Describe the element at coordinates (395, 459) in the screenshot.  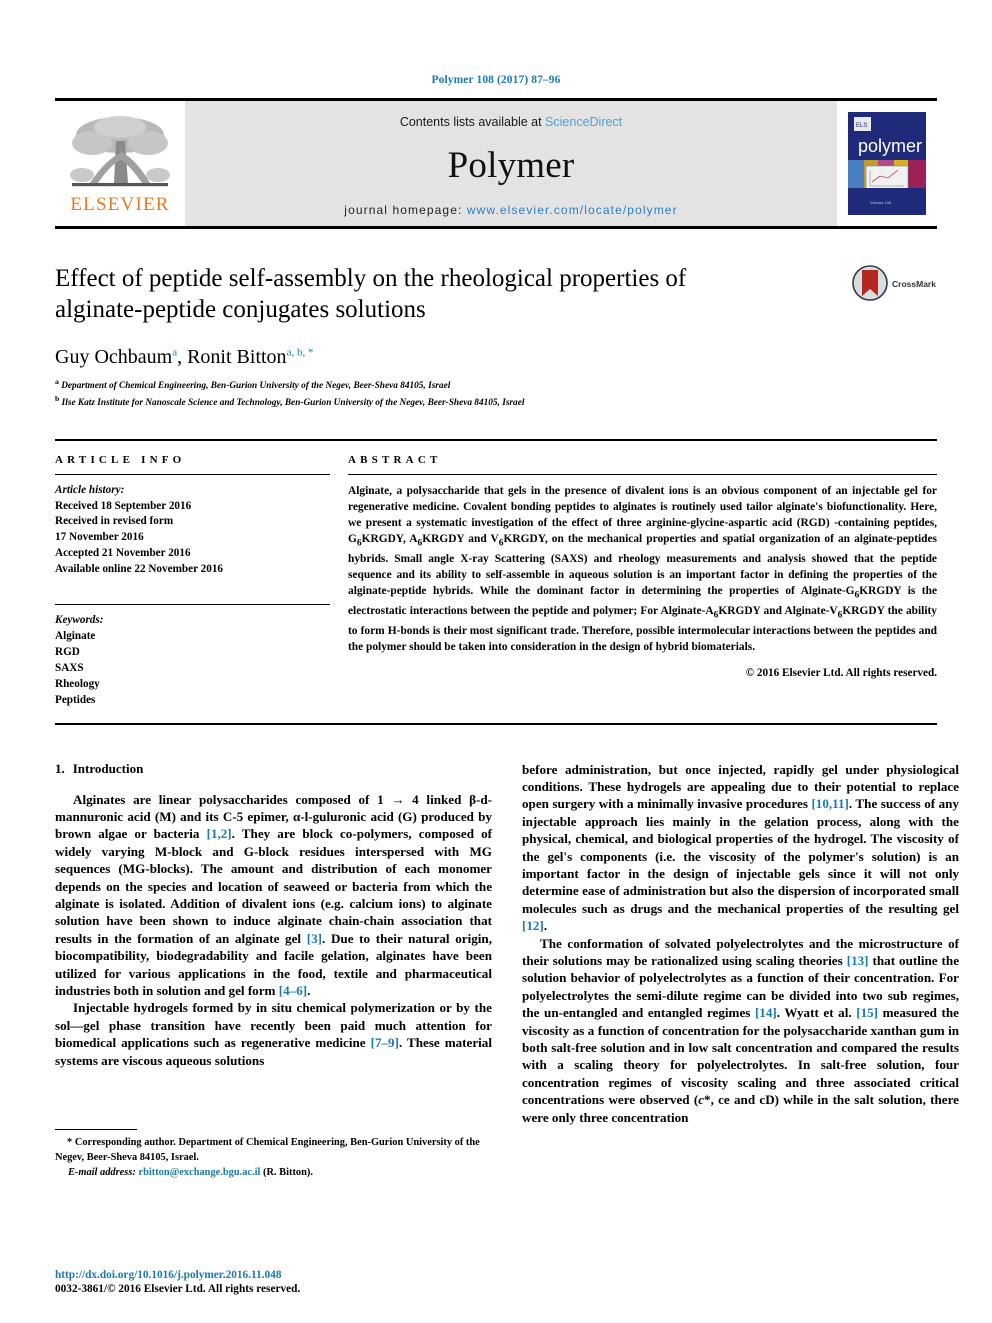
I see `abstract-heading: ABSTRACT` at that location.